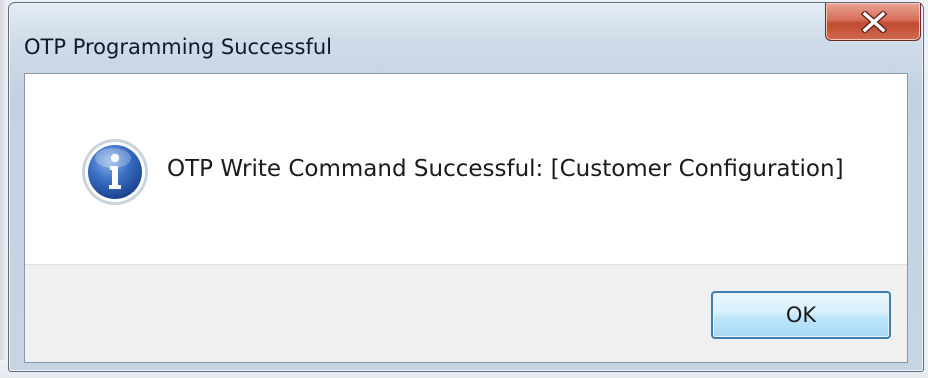 The height and width of the screenshot is (378, 928). Describe the element at coordinates (115, 172) in the screenshot. I see `info-icon` at that location.